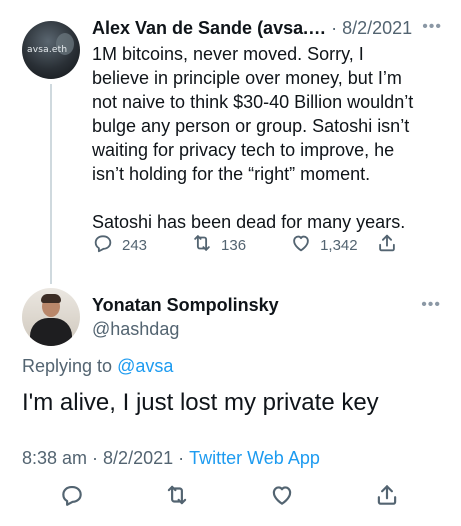  I want to click on like-button: 1,342, so click(324, 245).